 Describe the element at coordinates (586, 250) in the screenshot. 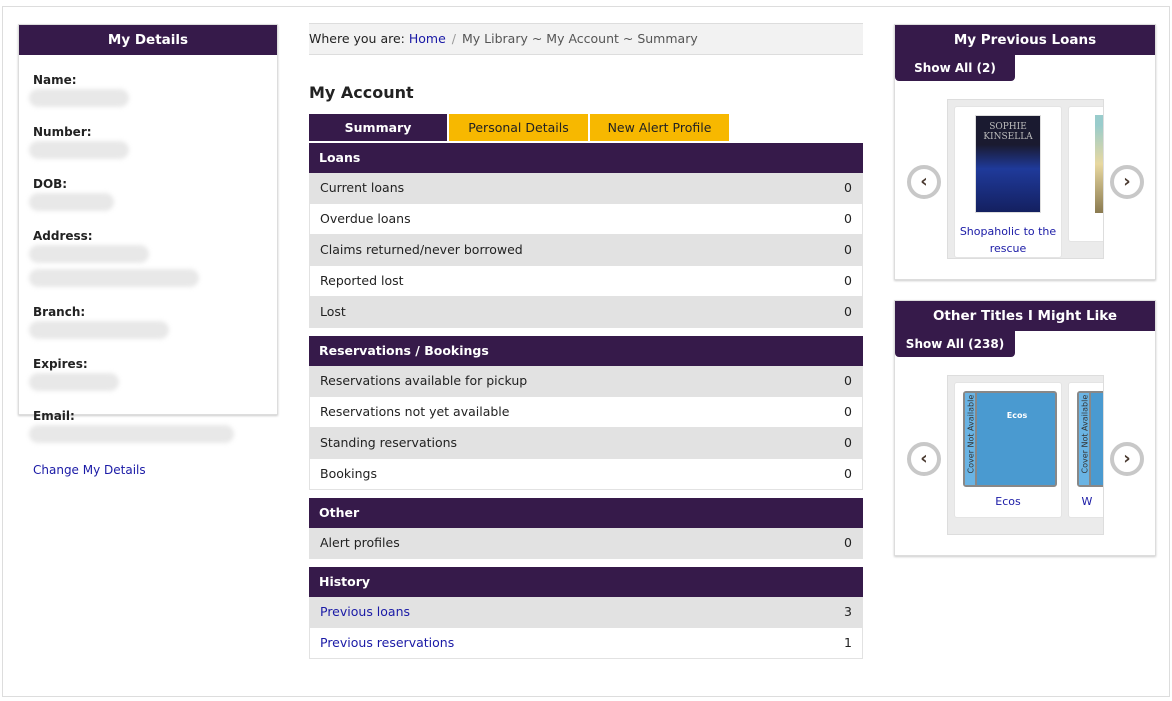

I see `summary-row: Claims returned/never borrowed 0` at that location.